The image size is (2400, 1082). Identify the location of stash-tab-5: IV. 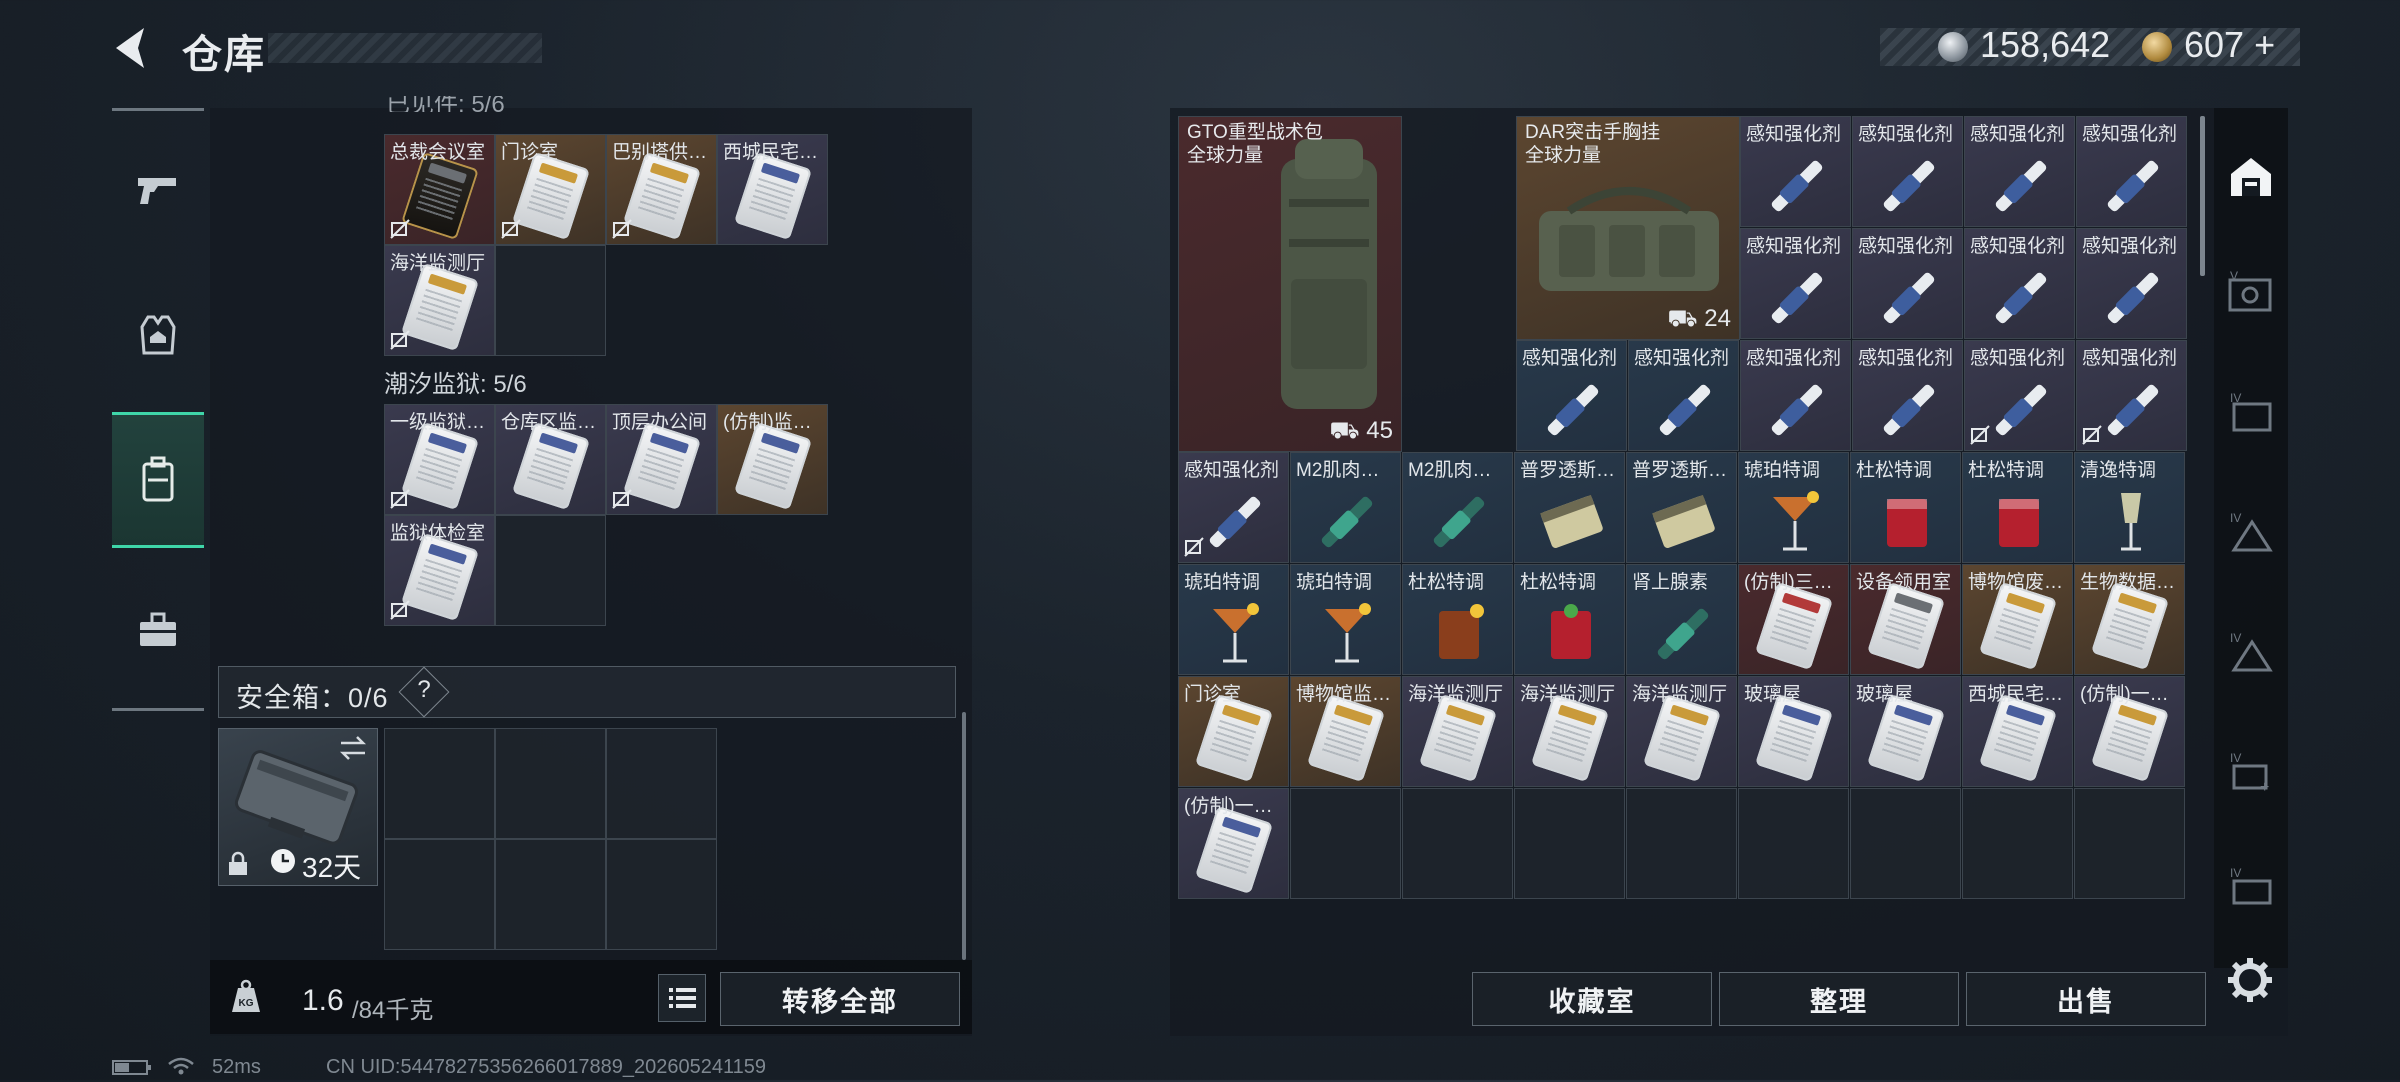
(2251, 653).